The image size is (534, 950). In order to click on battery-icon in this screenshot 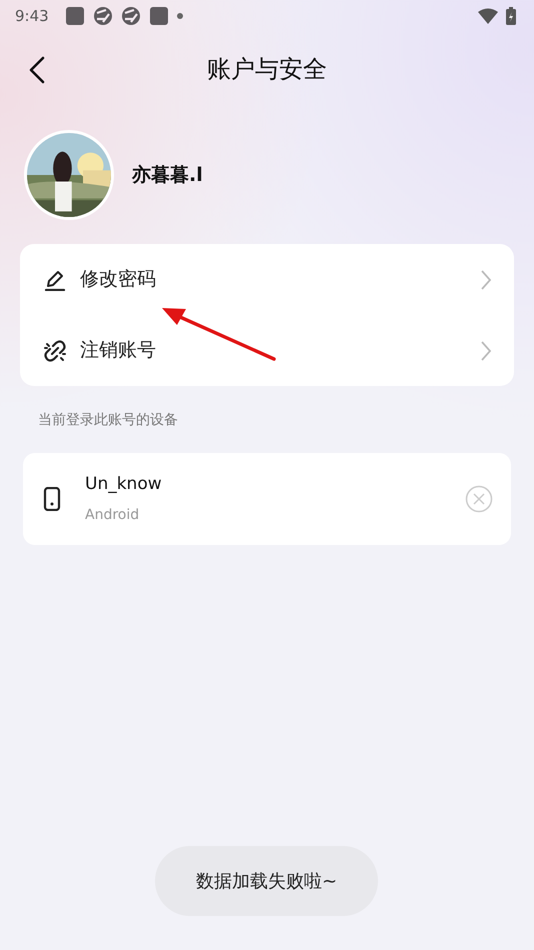, I will do `click(511, 16)`.